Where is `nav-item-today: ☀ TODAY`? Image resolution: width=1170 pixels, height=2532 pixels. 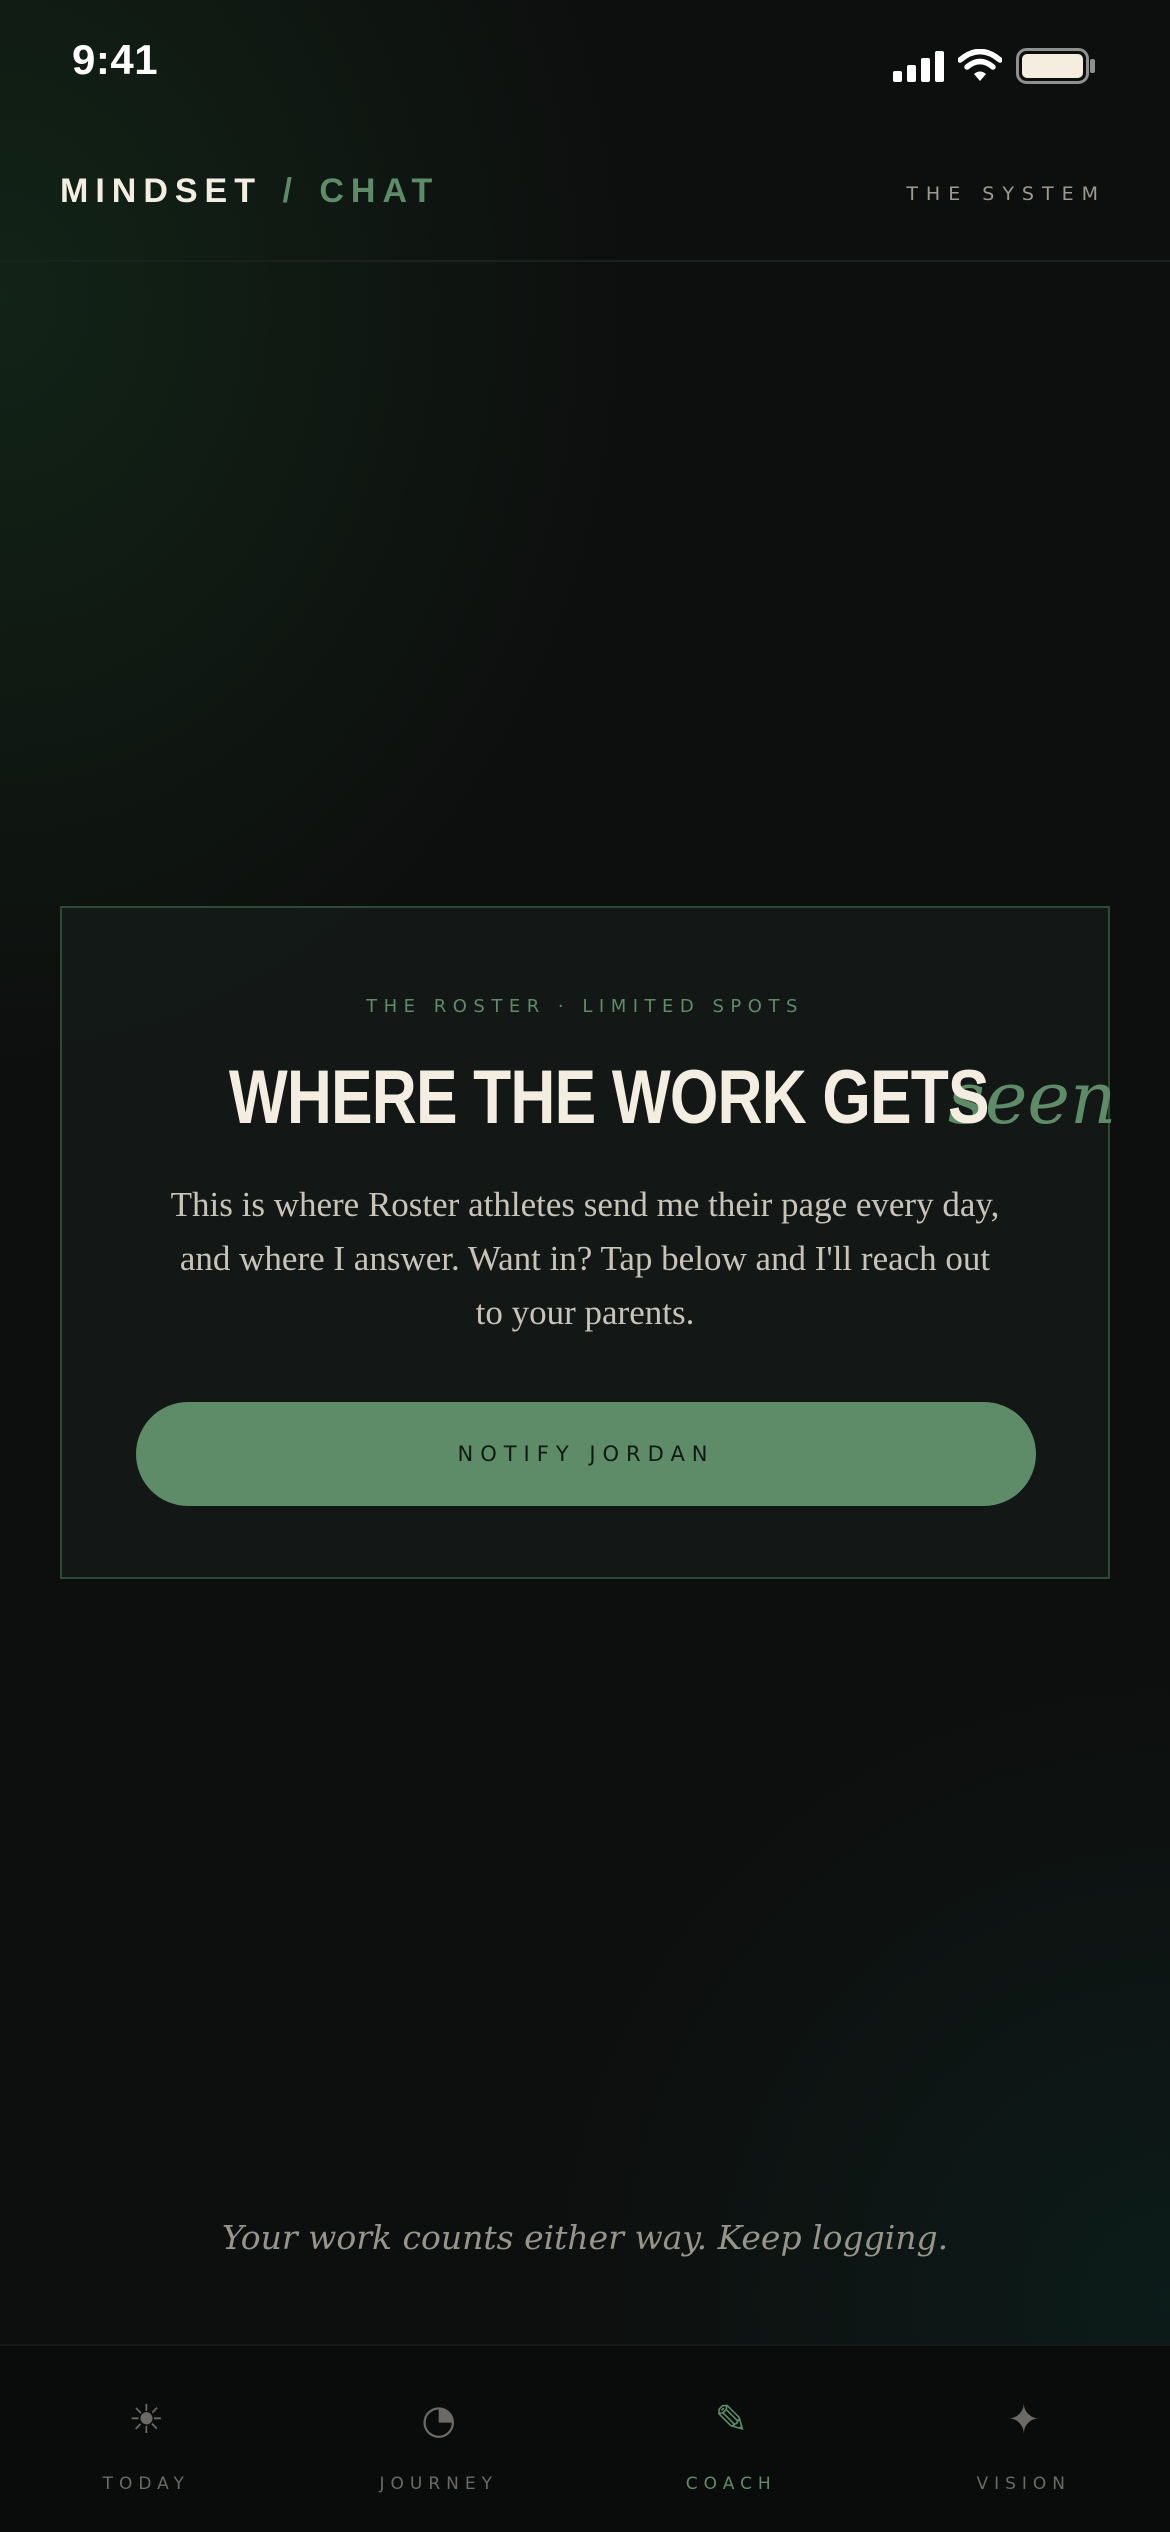 nav-item-today: ☀ TODAY is located at coordinates (146, 2439).